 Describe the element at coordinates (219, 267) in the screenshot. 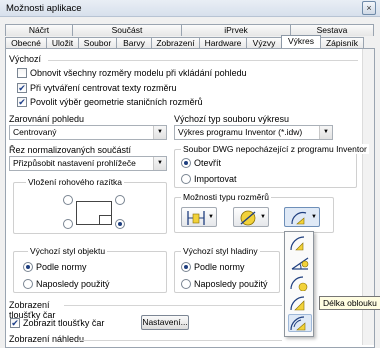

I see `radio-layer-by-standard-label: Podle normy` at that location.